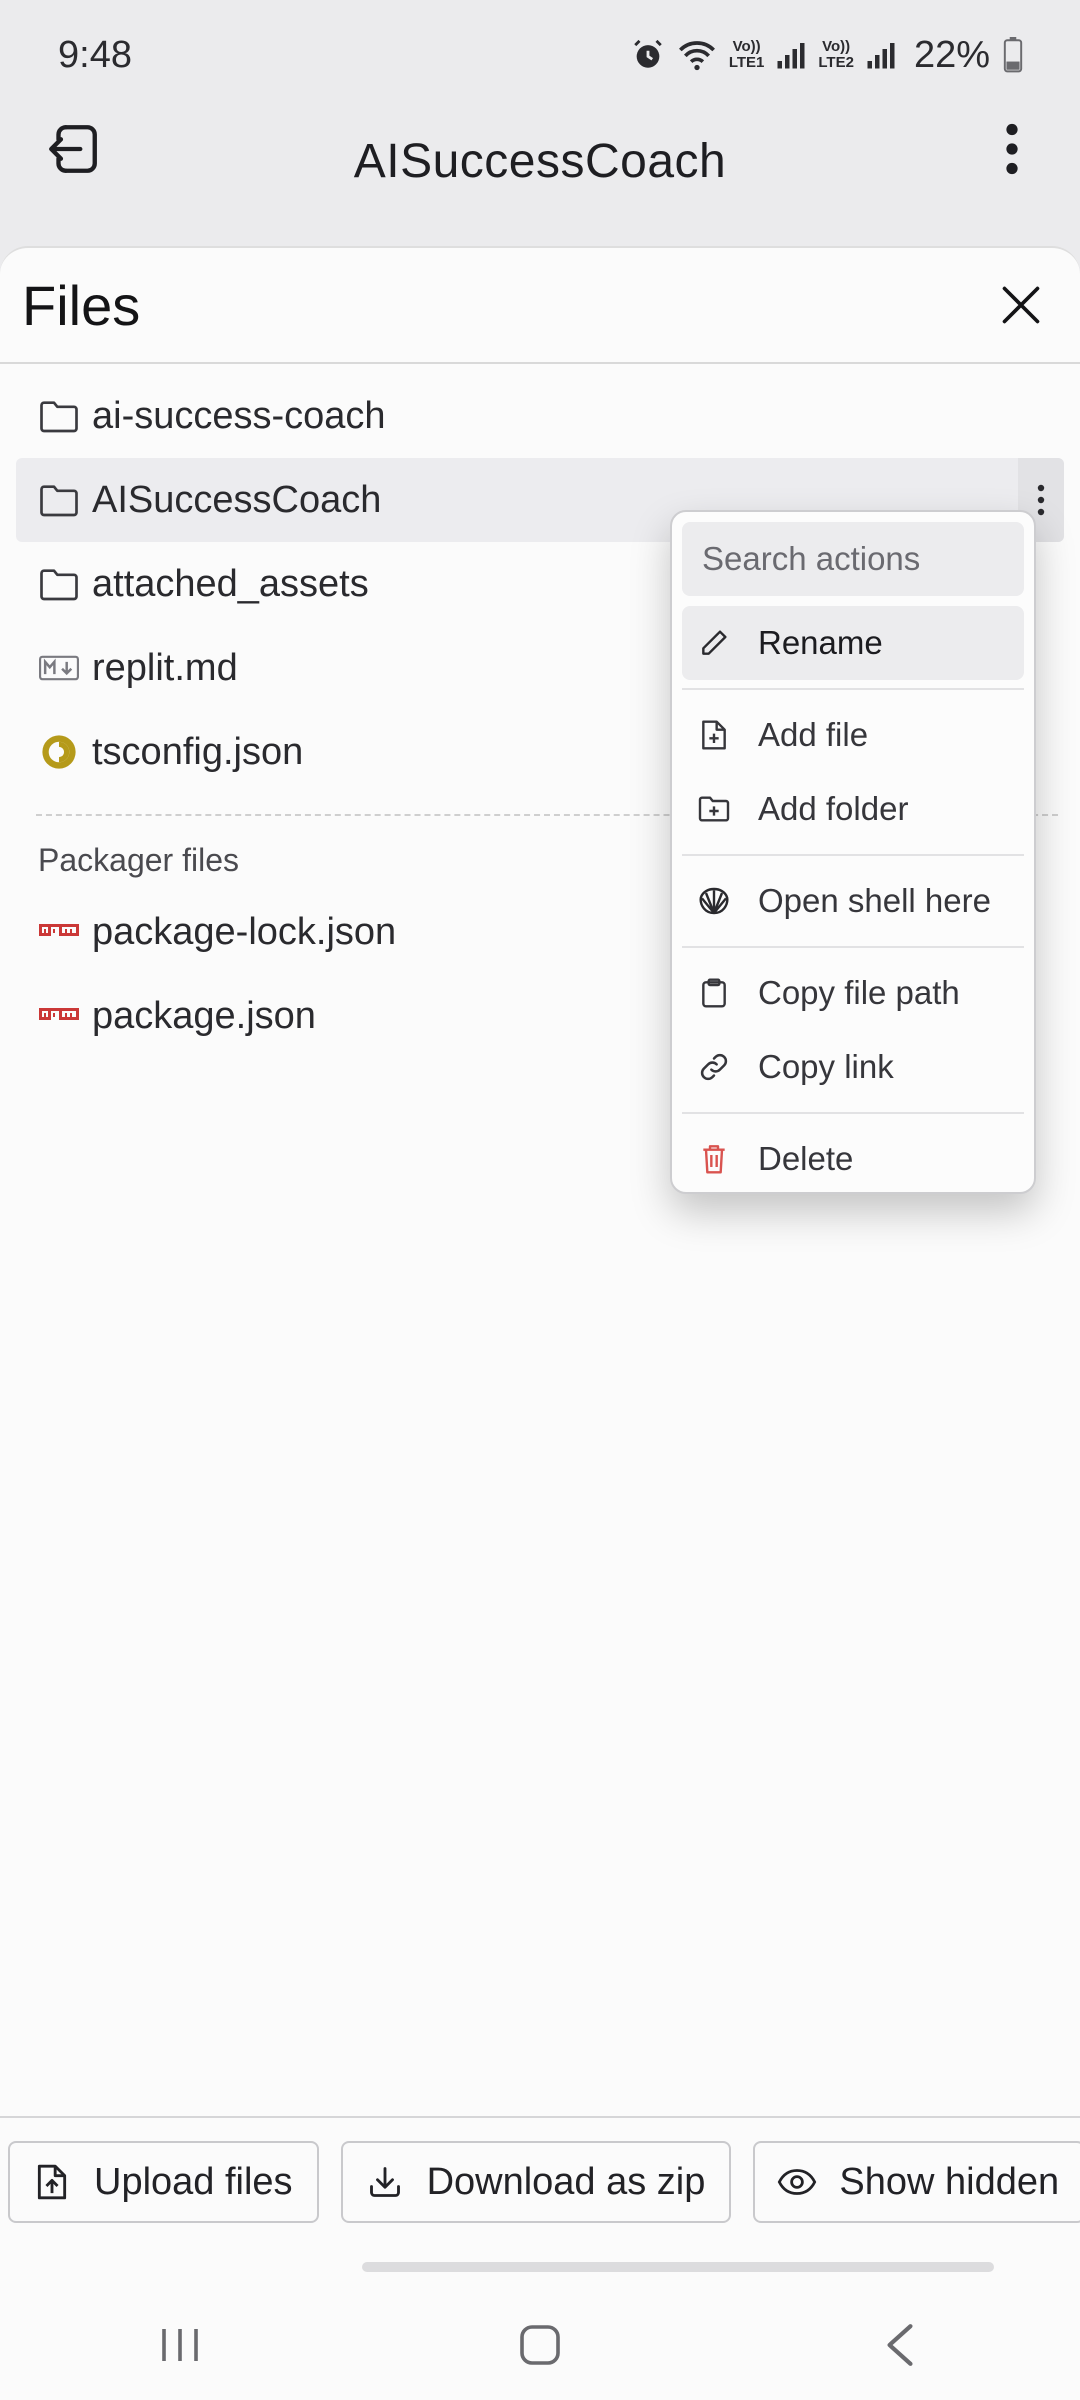  What do you see at coordinates (1012, 149) in the screenshot?
I see `more-vertical-icon` at bounding box center [1012, 149].